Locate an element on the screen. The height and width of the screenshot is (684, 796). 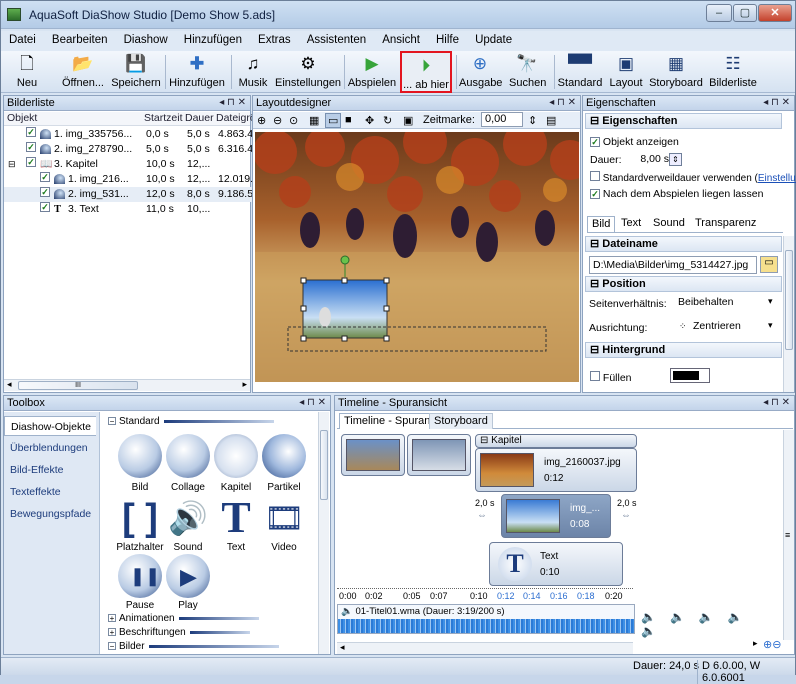
tab-transparenz: Transparenz is located at coordinates (725, 224).